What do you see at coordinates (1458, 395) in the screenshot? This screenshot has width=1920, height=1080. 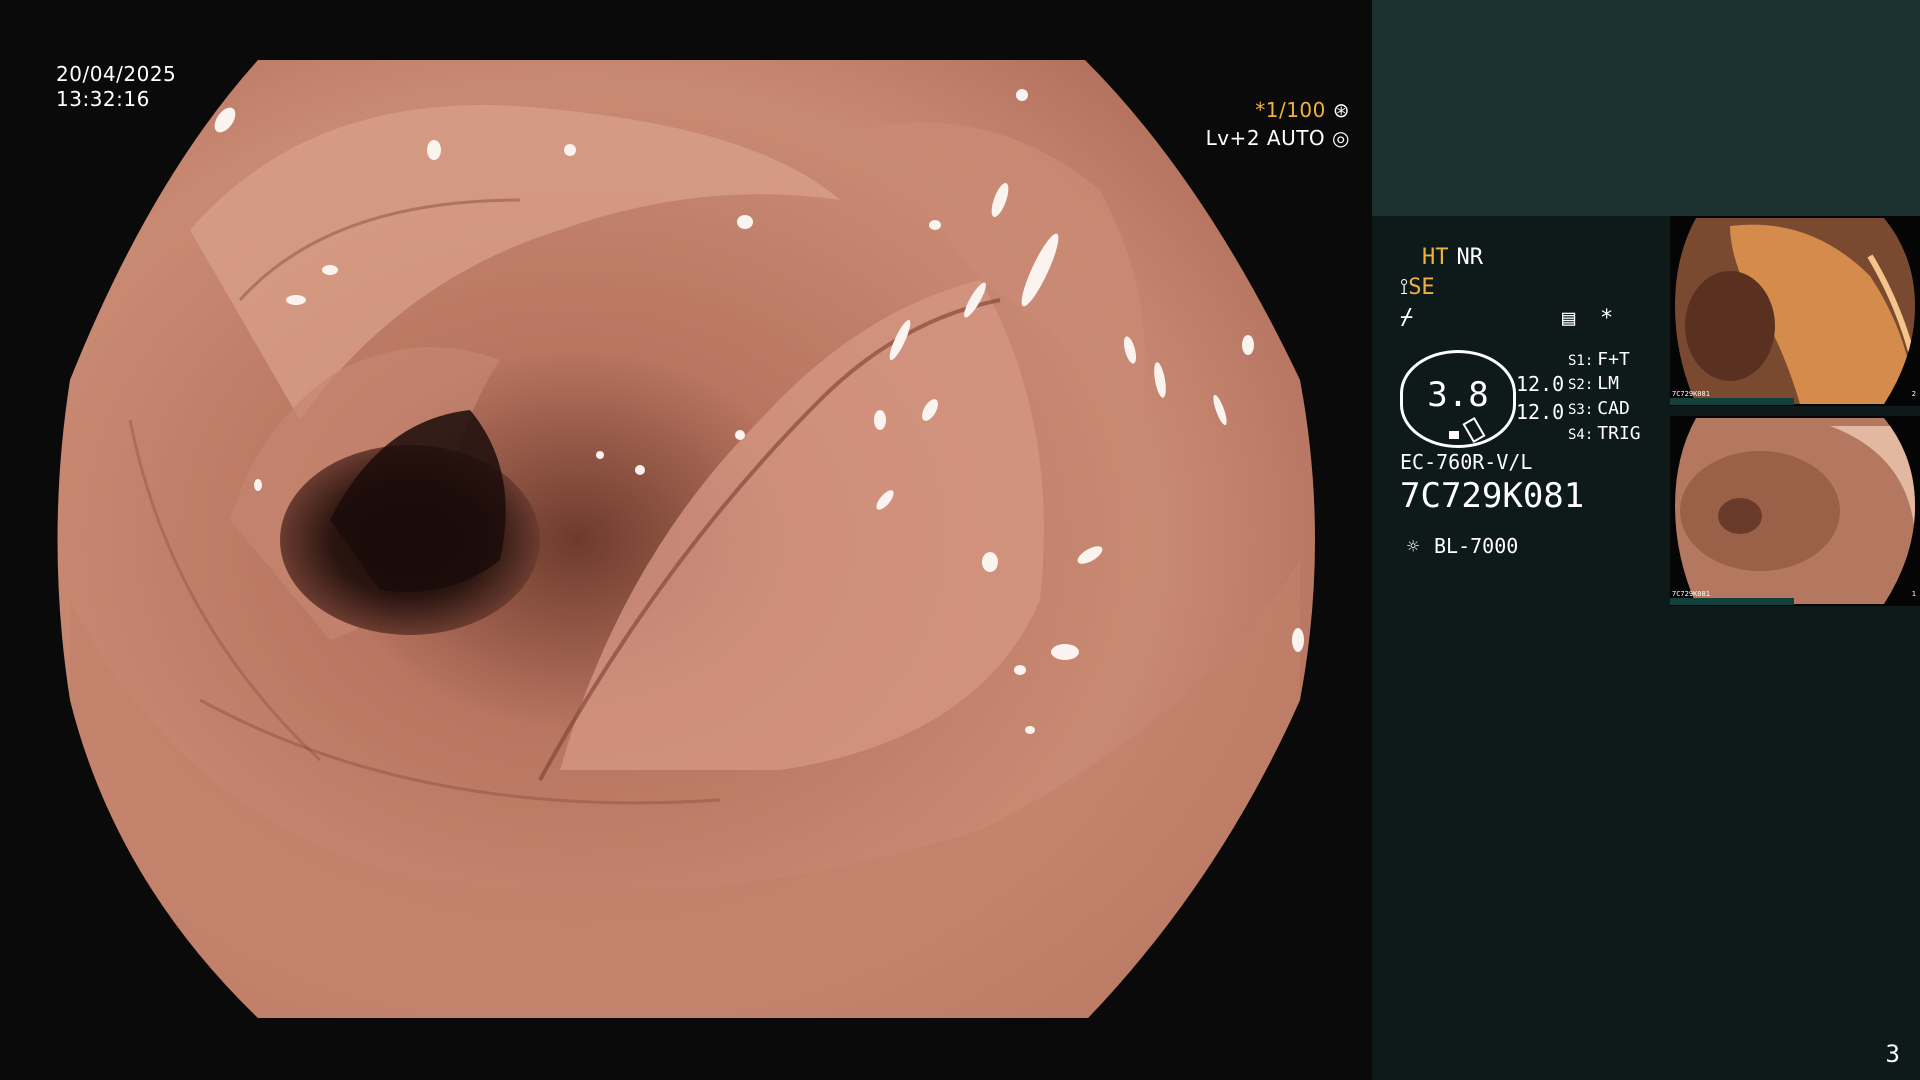 I see `oval-value: 3.8` at bounding box center [1458, 395].